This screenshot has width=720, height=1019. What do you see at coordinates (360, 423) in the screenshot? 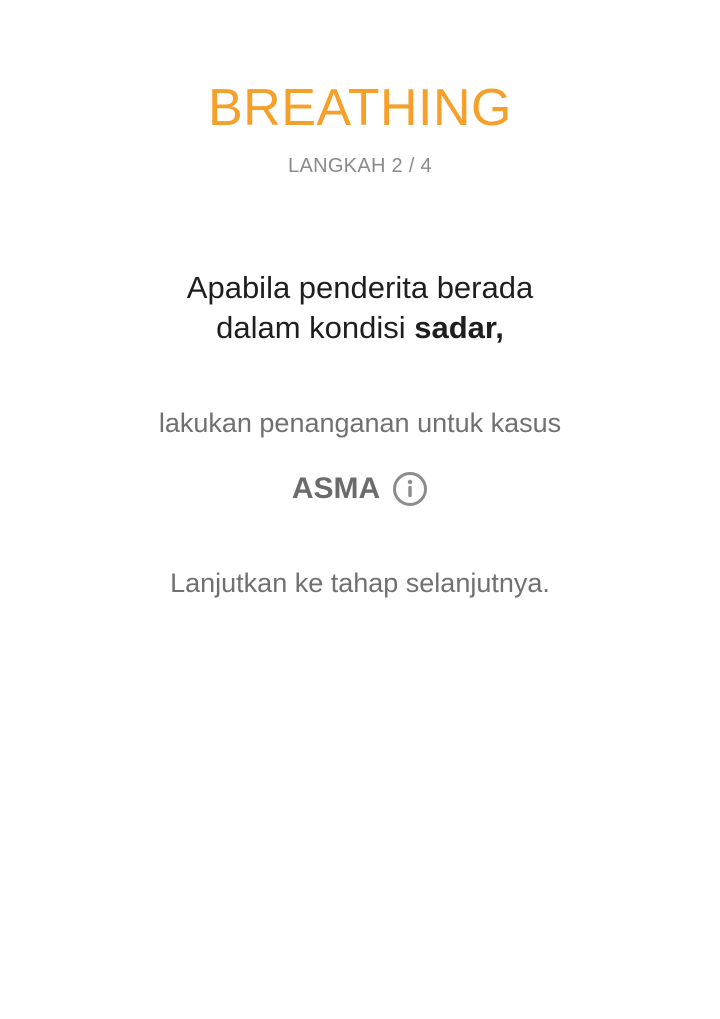
I see `instruction-text: lakukan penanganan untuk kasus` at bounding box center [360, 423].